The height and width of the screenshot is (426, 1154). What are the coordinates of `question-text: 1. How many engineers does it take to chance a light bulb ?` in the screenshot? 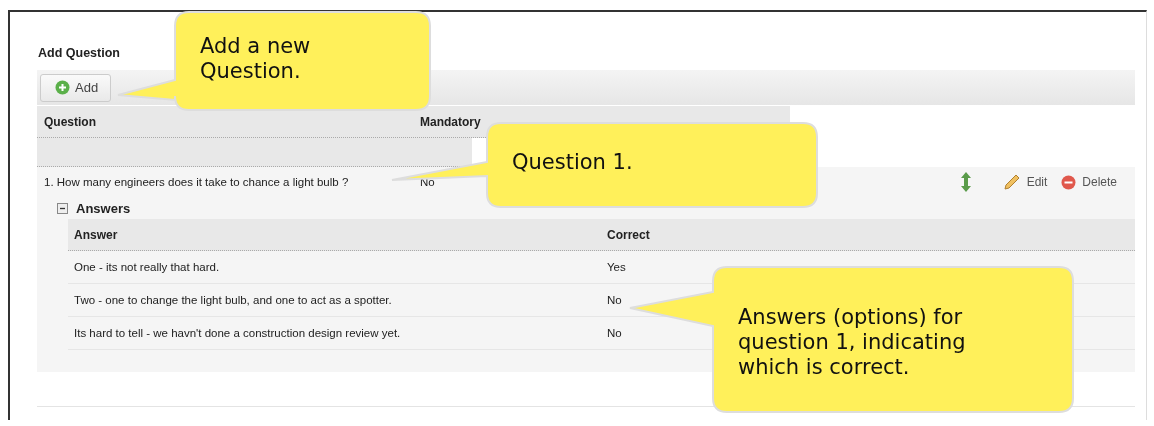 It's located at (196, 182).